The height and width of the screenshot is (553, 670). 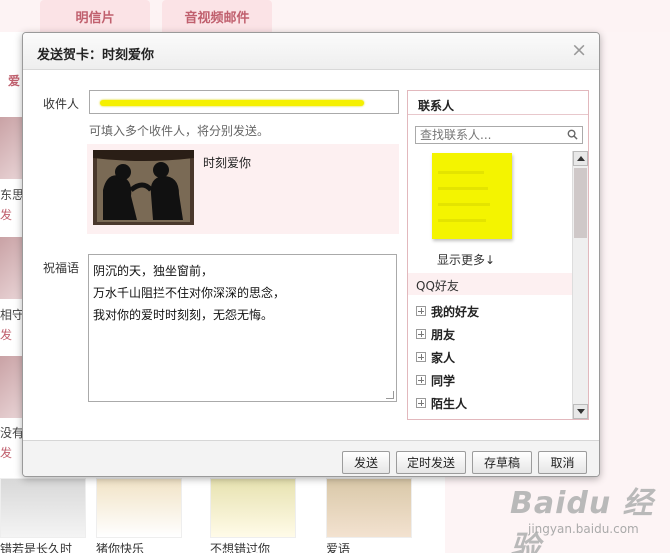 What do you see at coordinates (488, 135) in the screenshot?
I see `contact-search-input` at bounding box center [488, 135].